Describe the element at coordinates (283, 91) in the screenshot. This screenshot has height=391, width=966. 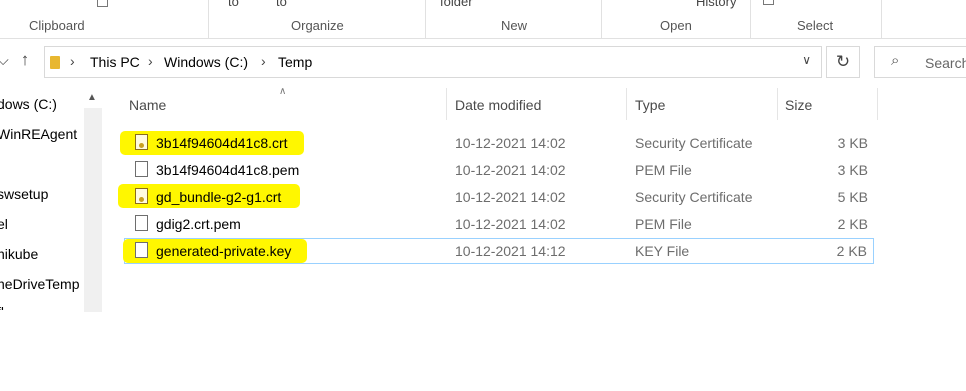
I see `sort-ascending-icon: ∧` at that location.